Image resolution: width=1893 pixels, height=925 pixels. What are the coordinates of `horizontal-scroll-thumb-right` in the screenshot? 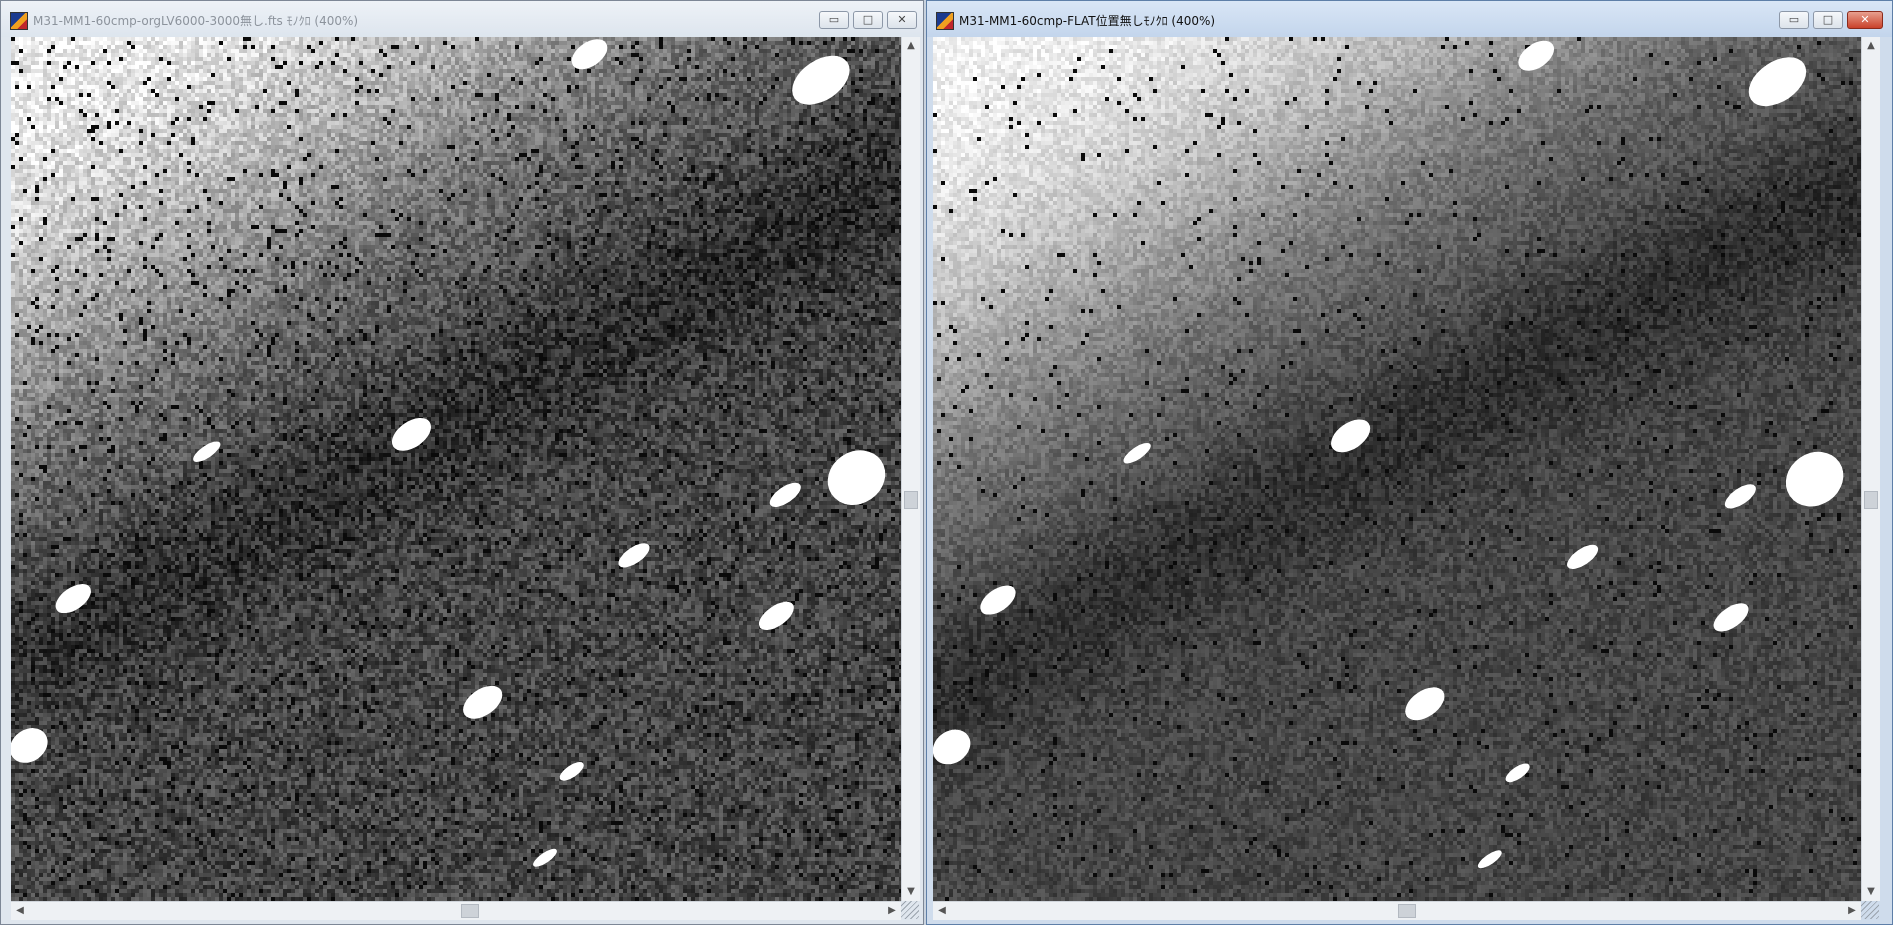 It's located at (1407, 911).